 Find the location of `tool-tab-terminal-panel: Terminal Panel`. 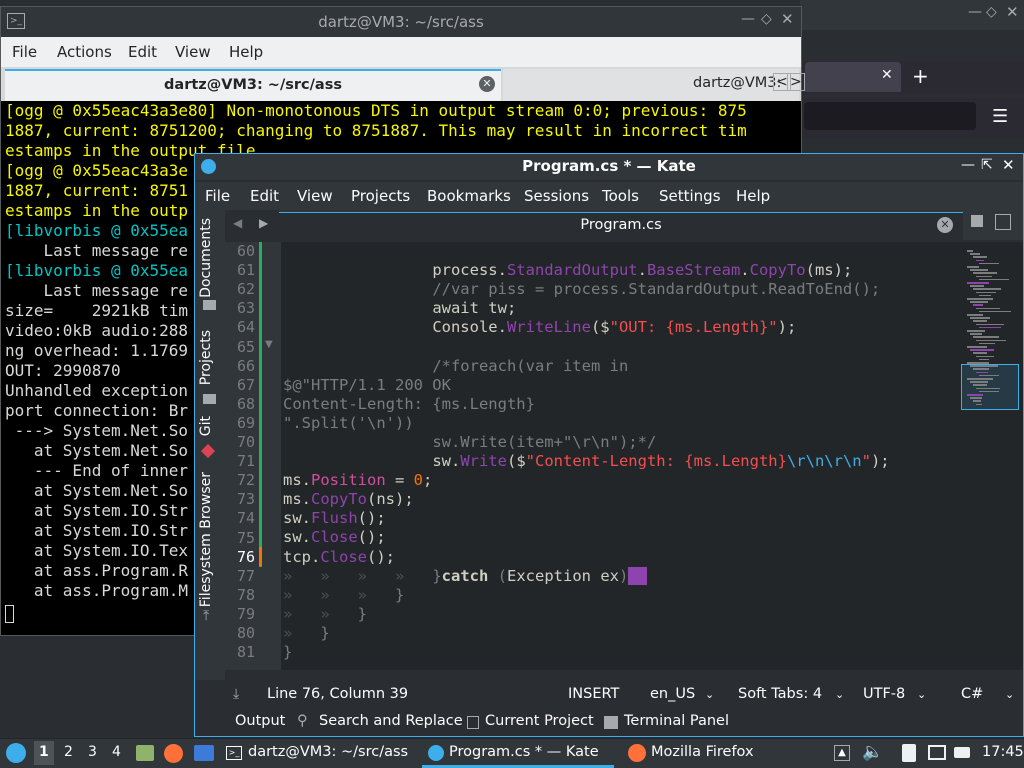

tool-tab-terminal-panel: Terminal Panel is located at coordinates (676, 721).